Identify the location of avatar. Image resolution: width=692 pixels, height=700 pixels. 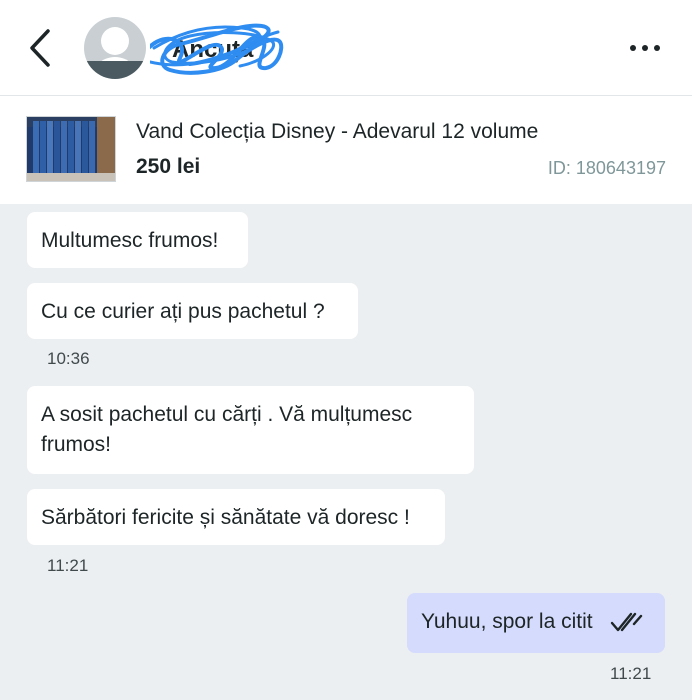
(115, 48).